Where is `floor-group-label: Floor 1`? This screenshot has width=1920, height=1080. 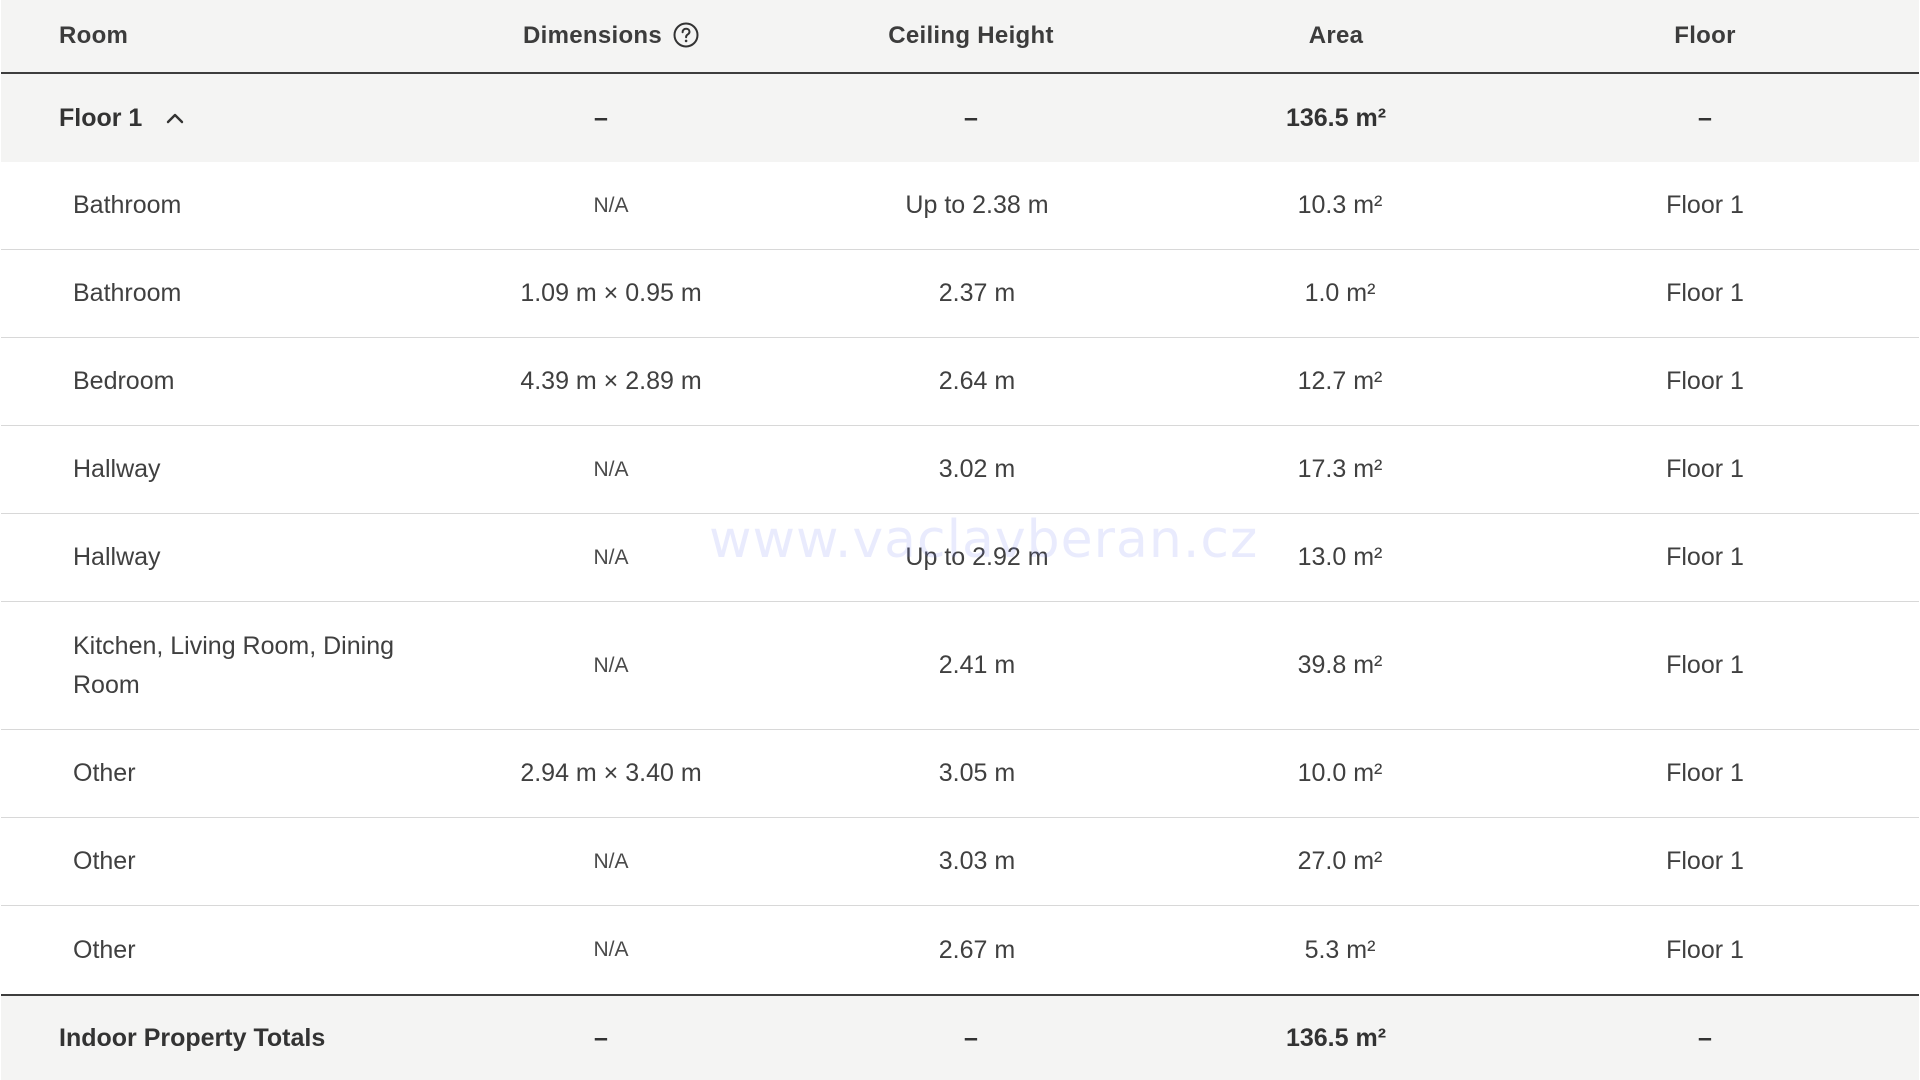
floor-group-label: Floor 1 is located at coordinates (101, 117).